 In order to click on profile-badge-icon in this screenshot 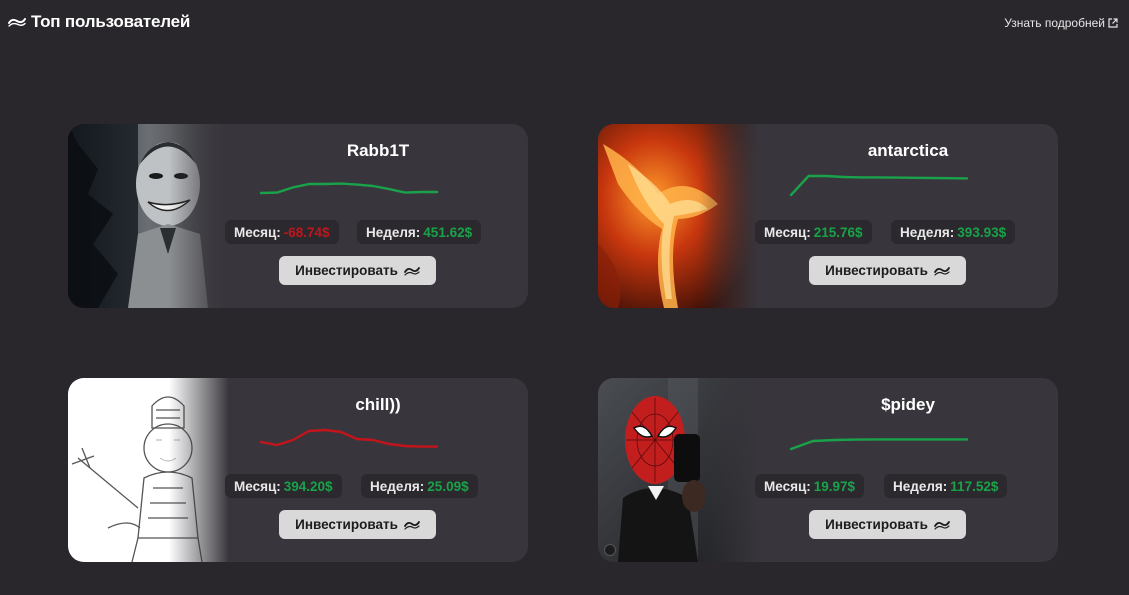, I will do `click(610, 550)`.